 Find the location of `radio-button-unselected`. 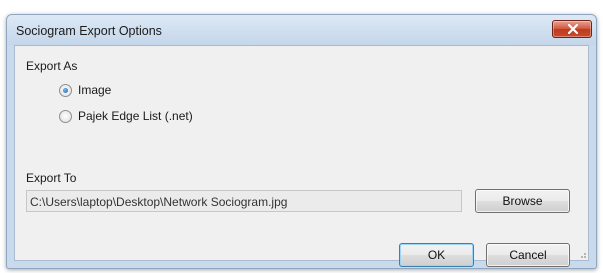

radio-button-unselected is located at coordinates (65, 116).